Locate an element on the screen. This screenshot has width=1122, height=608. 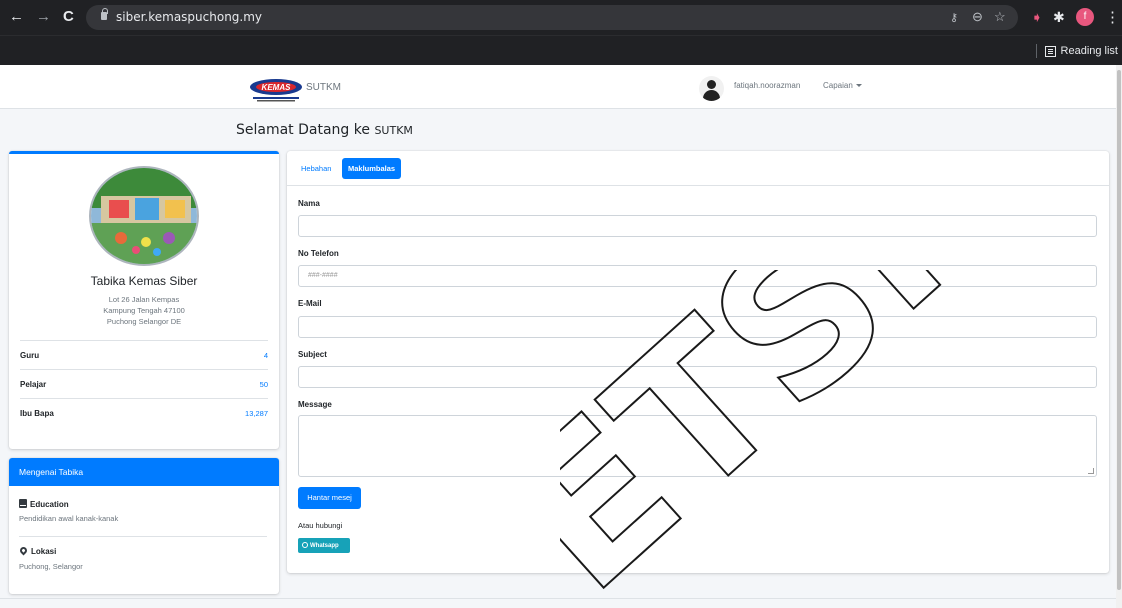
reading-list-label: Reading list is located at coordinates (1089, 50).